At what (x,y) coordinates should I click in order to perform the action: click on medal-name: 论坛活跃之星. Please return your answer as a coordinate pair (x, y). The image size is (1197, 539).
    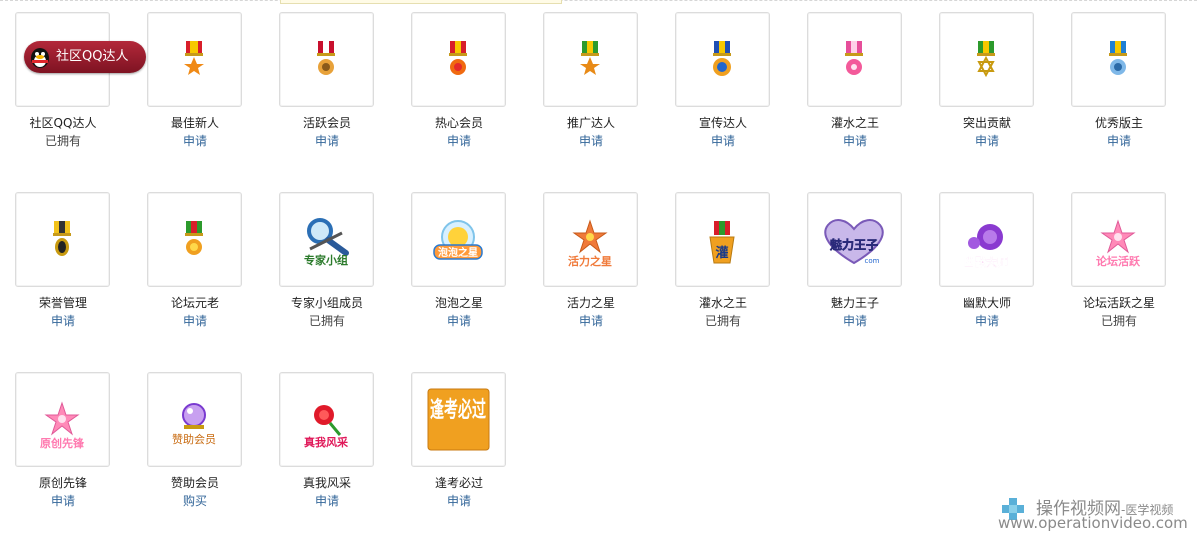
    Looking at the image, I should click on (1118, 303).